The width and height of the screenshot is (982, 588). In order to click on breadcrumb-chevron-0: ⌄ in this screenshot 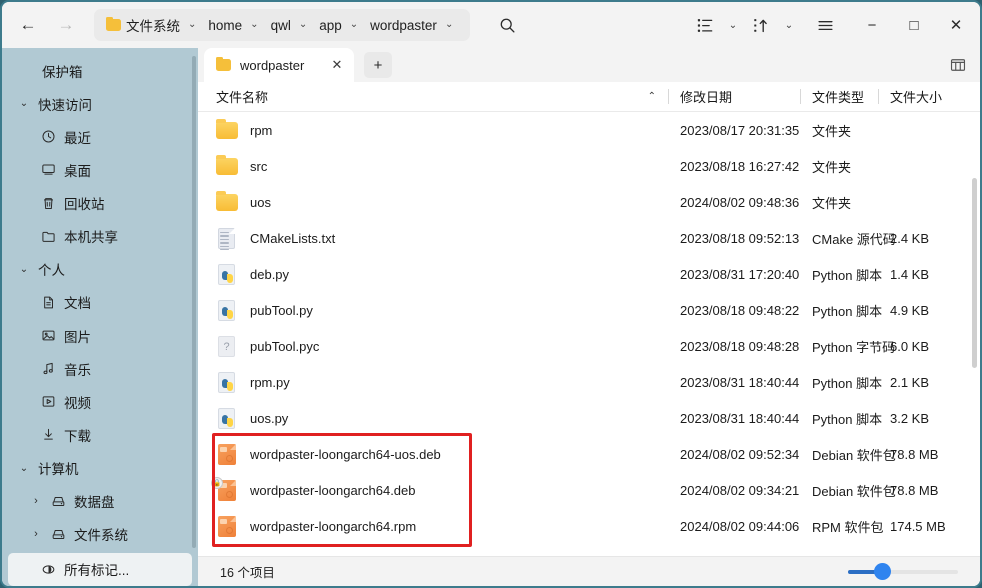, I will do `click(194, 25)`.